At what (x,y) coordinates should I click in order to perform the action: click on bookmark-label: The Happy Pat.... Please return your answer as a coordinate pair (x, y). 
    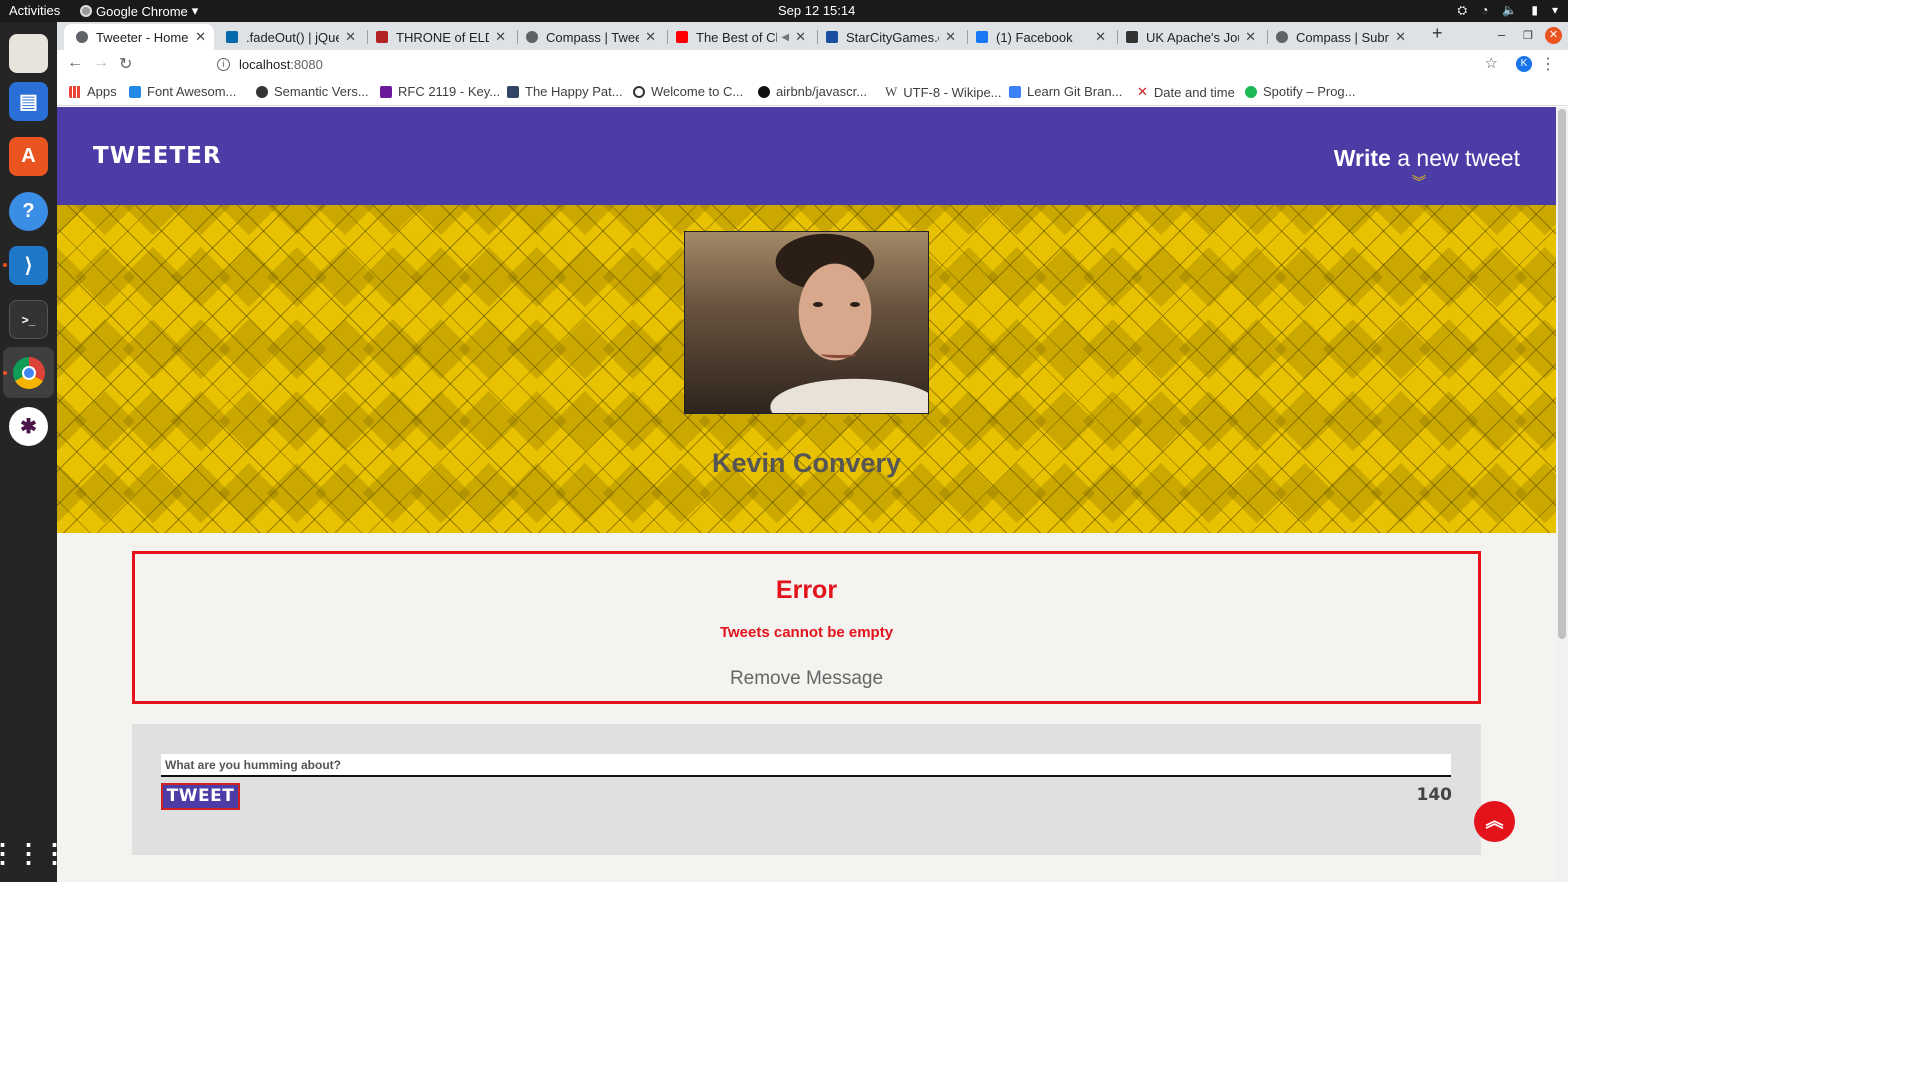
    Looking at the image, I should click on (574, 91).